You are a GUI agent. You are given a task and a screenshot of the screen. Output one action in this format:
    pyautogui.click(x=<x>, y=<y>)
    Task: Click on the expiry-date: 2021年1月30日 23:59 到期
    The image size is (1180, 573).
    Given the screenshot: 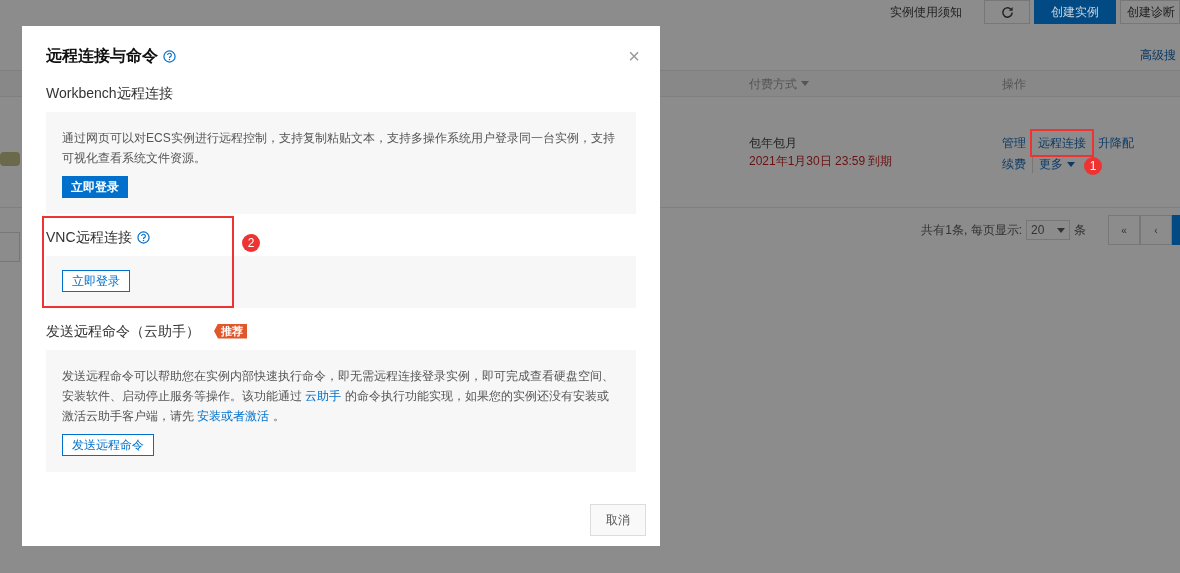 What is the action you would take?
    pyautogui.click(x=821, y=161)
    